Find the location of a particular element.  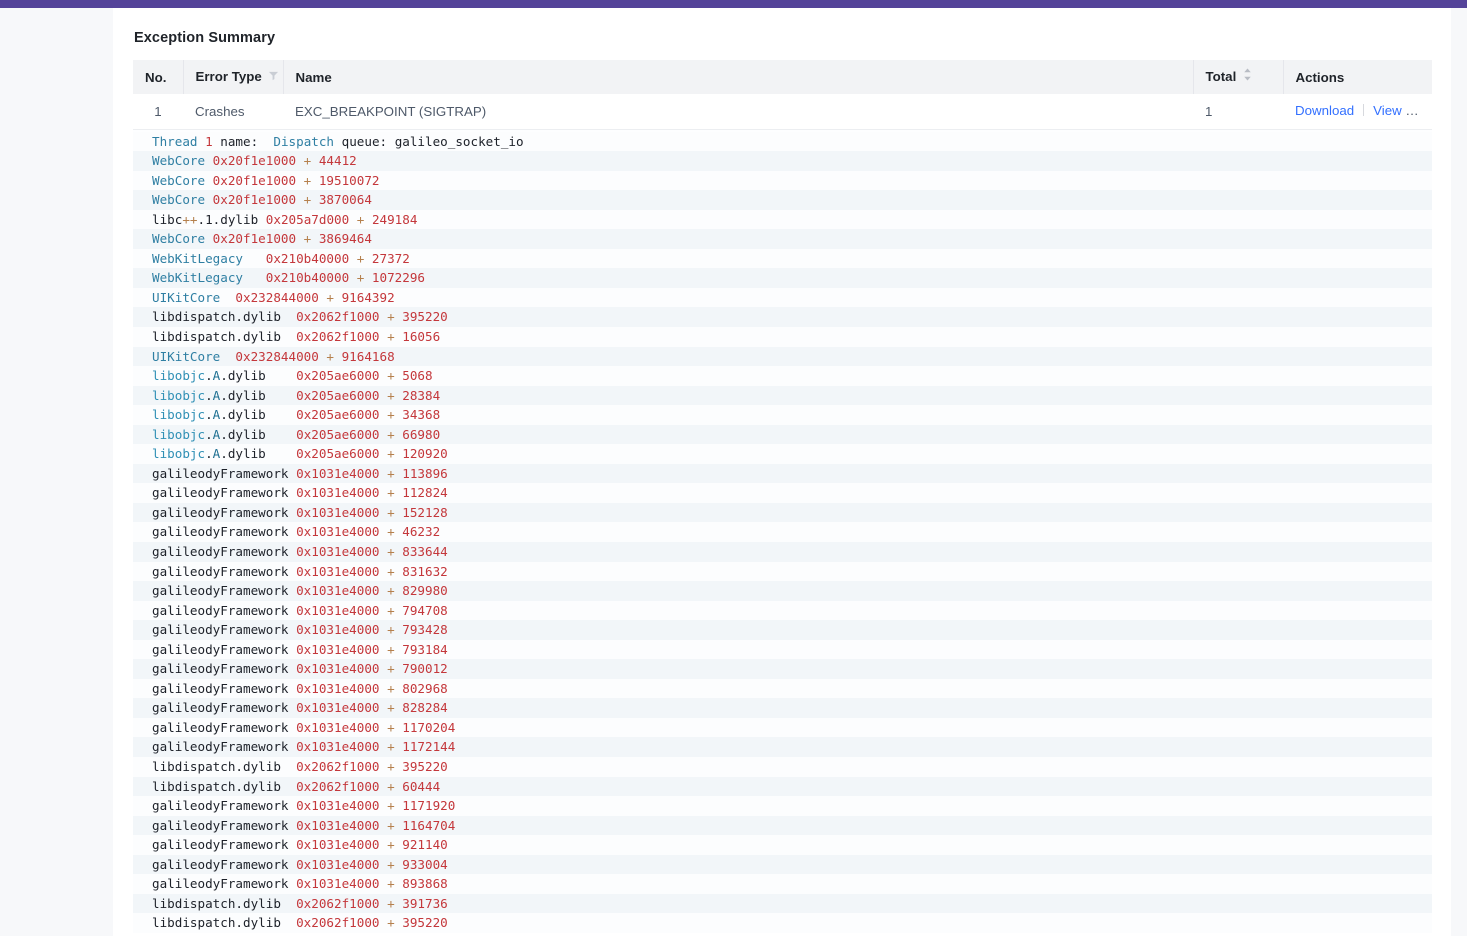

log-line: libdispatch.dylib 0x2062f1000 + 395220 is located at coordinates (782, 767).